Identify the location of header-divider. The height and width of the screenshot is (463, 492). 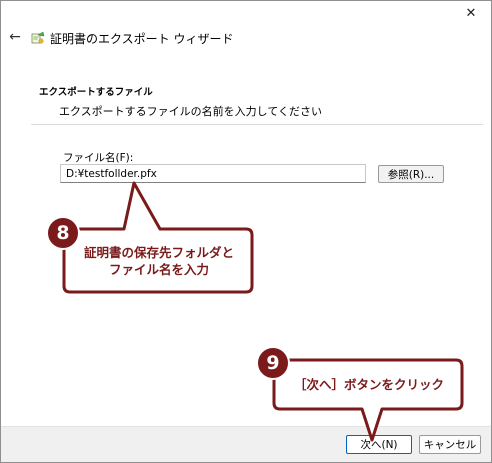
(257, 124).